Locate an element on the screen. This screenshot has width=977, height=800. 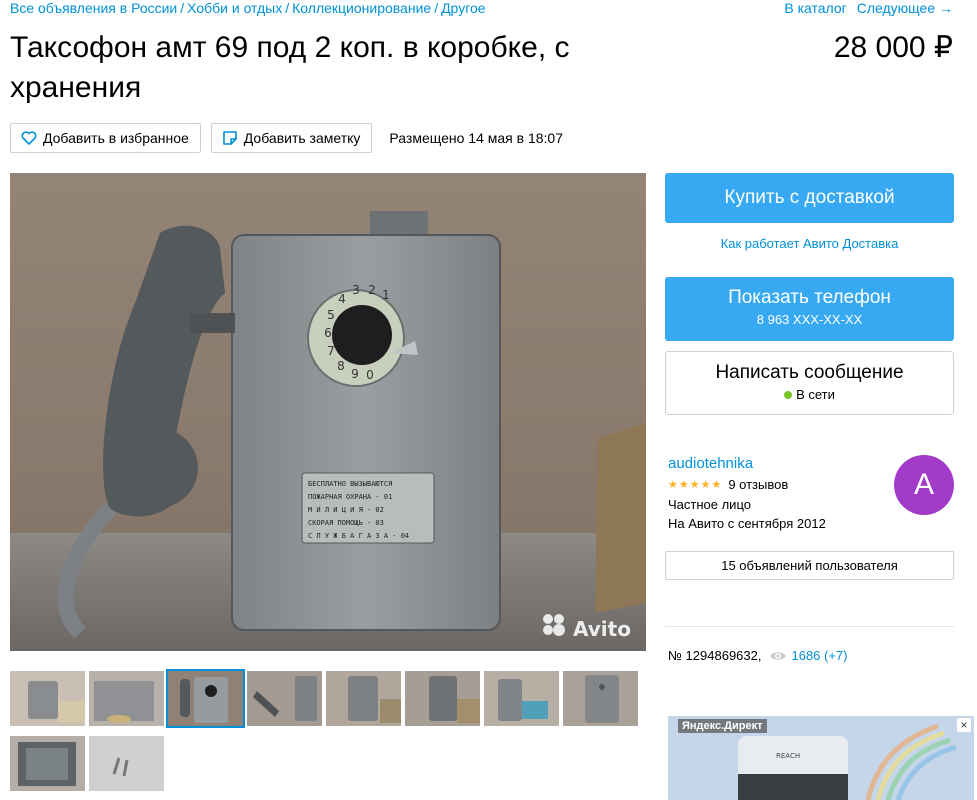
views-label: 1686 (+7) is located at coordinates (819, 655).